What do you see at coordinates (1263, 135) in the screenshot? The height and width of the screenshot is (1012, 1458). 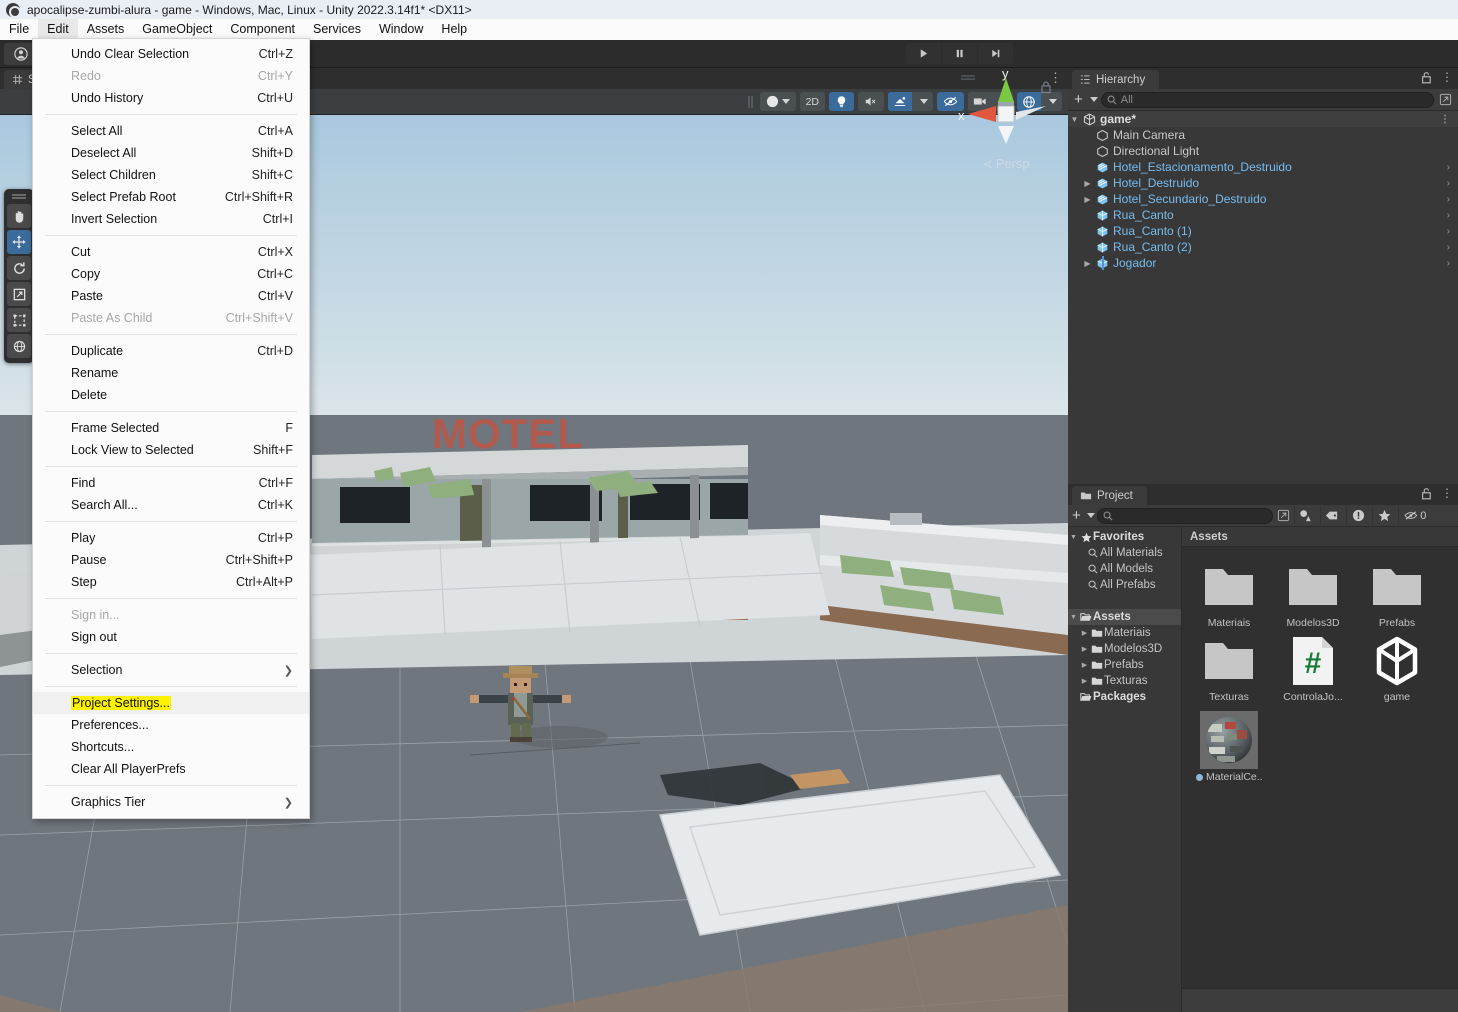 I see `hierarchy-row-main-camera: Main Camera` at bounding box center [1263, 135].